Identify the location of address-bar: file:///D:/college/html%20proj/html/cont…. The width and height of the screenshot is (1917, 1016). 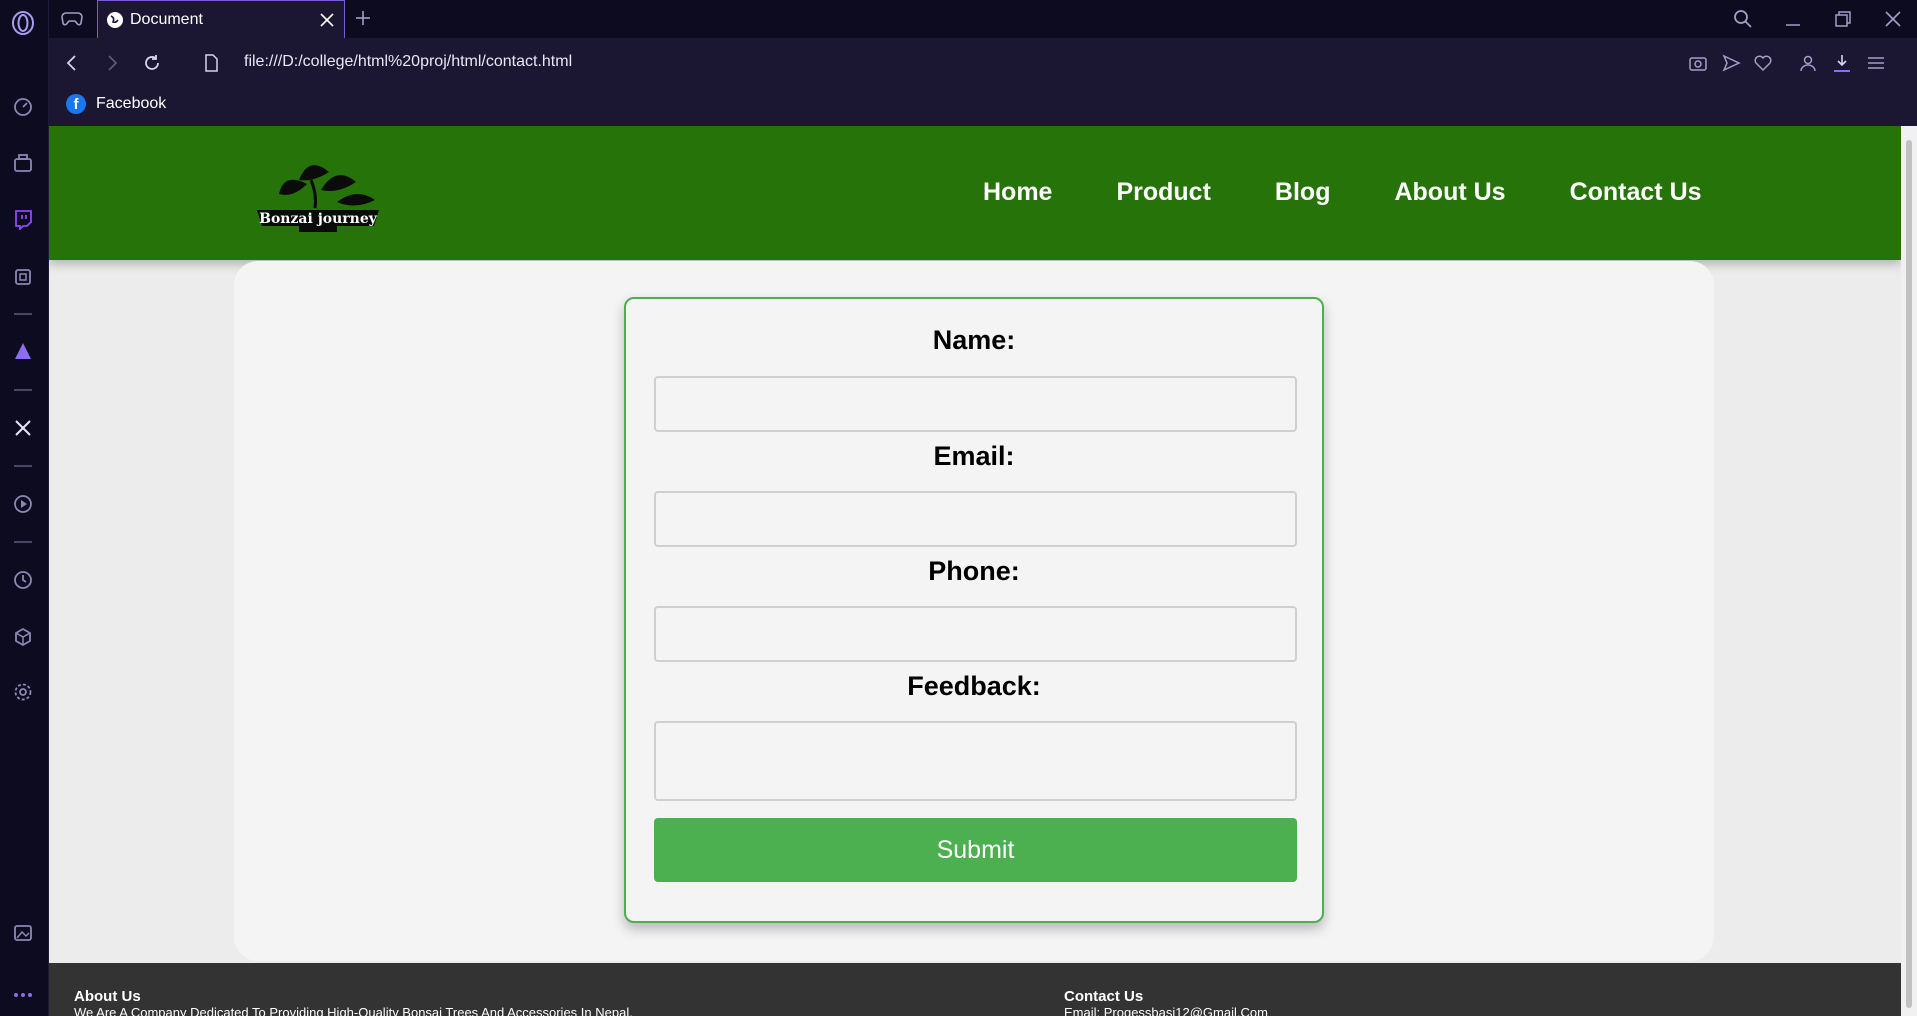
(983, 63).